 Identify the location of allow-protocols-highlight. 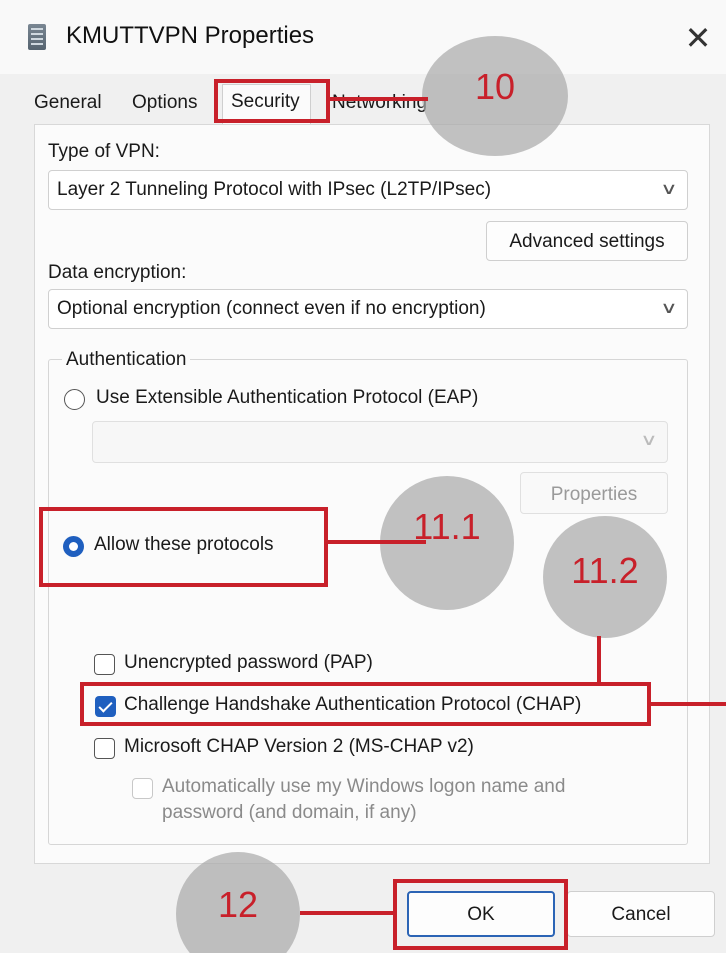
(183, 547).